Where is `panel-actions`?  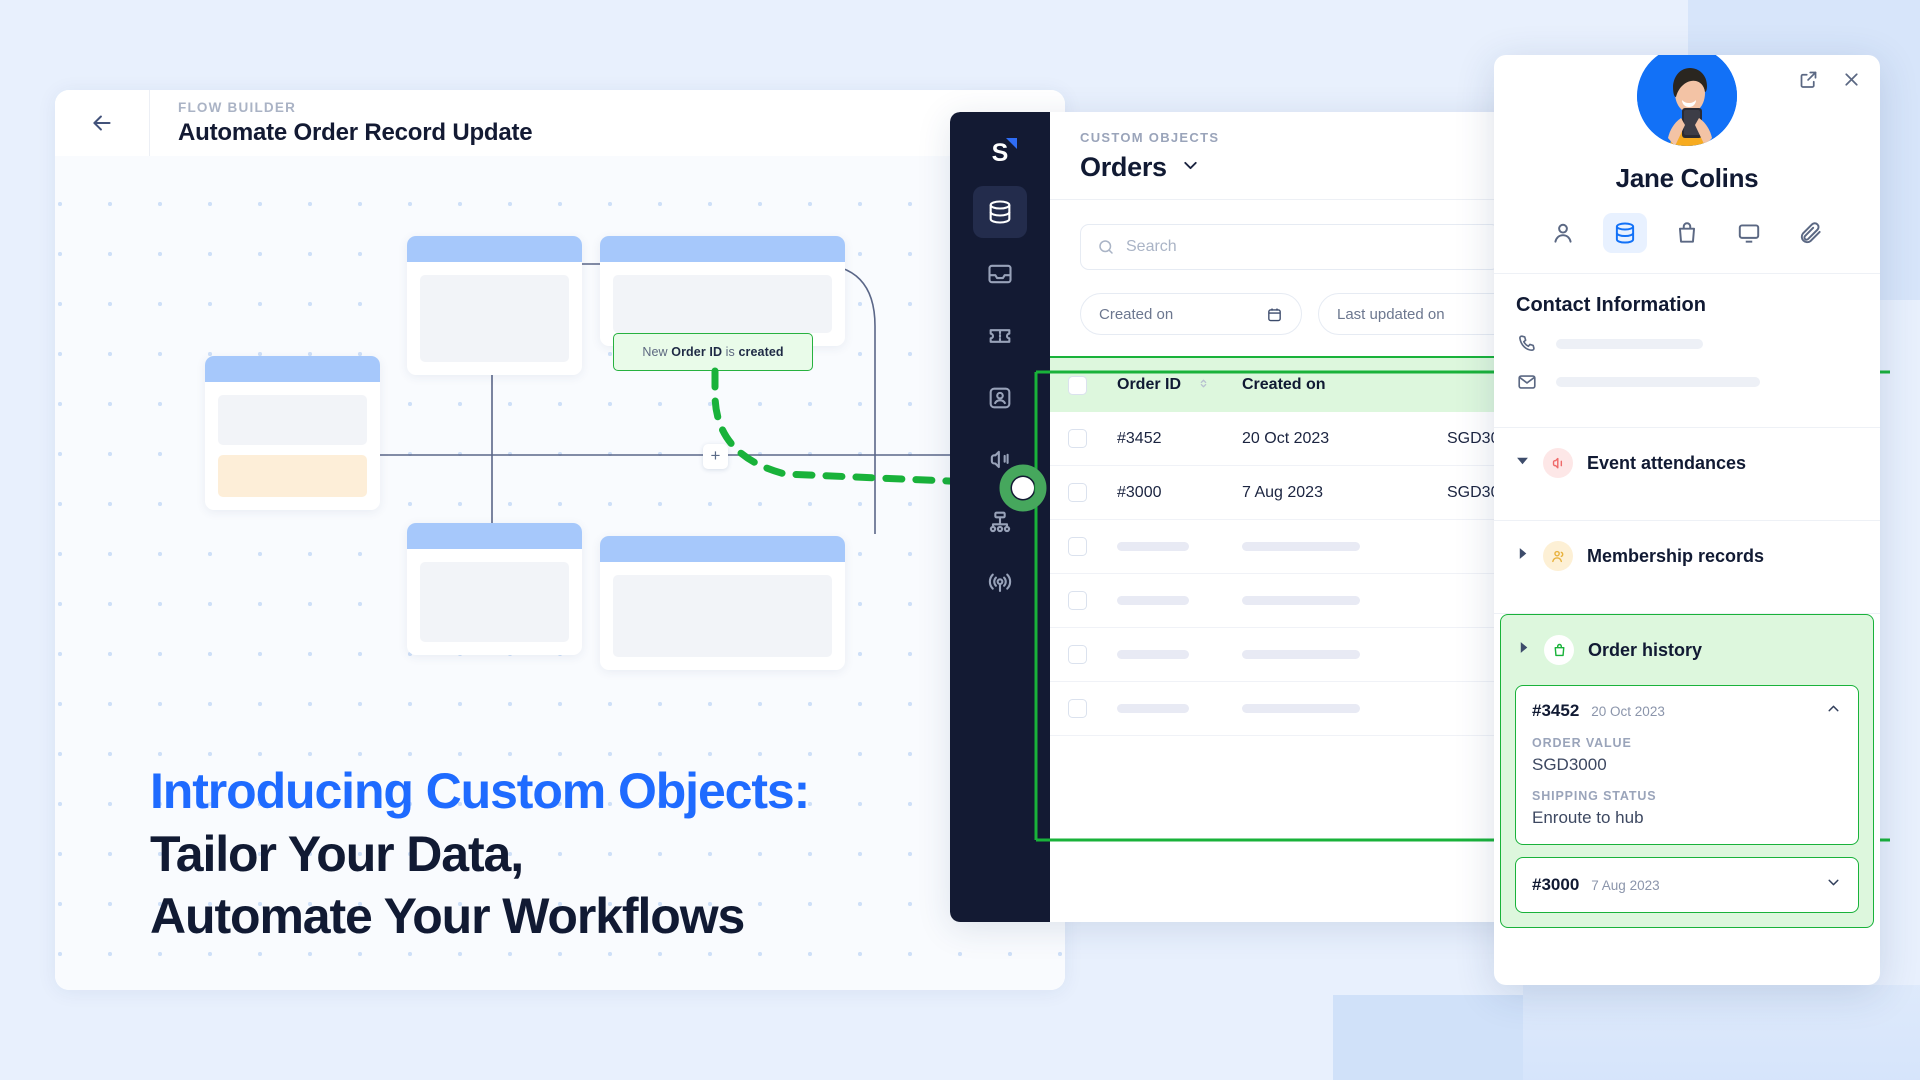 panel-actions is located at coordinates (1830, 82).